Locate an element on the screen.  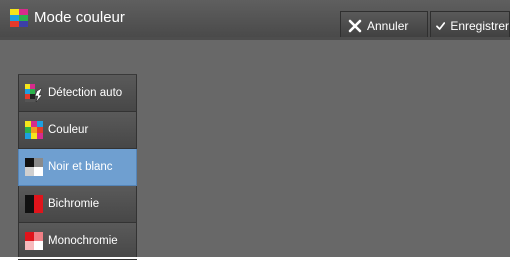
option-full-color: Couleur is located at coordinates (77, 130).